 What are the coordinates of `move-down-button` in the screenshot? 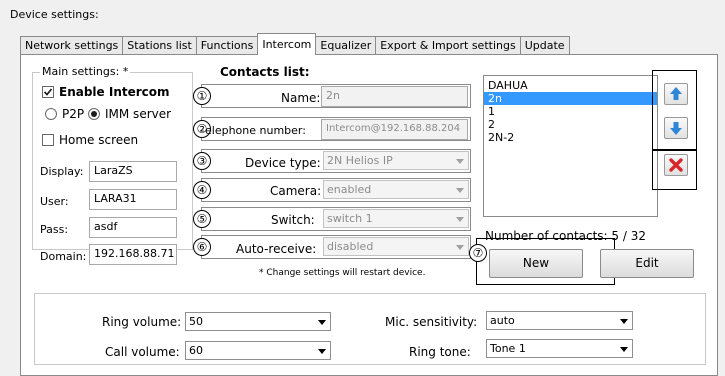 It's located at (676, 128).